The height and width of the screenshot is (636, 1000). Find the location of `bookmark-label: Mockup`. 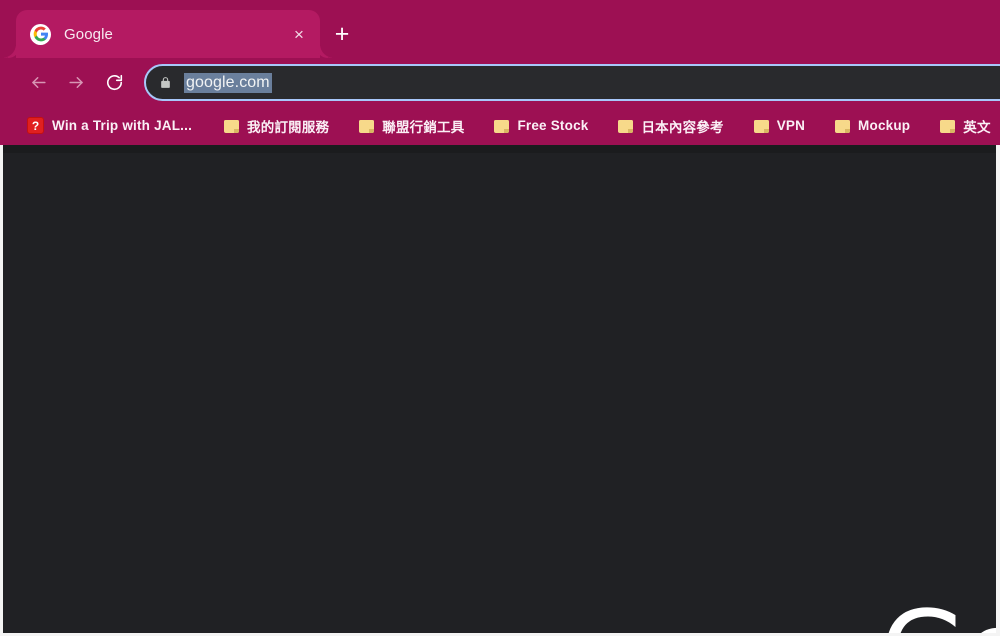

bookmark-label: Mockup is located at coordinates (884, 125).